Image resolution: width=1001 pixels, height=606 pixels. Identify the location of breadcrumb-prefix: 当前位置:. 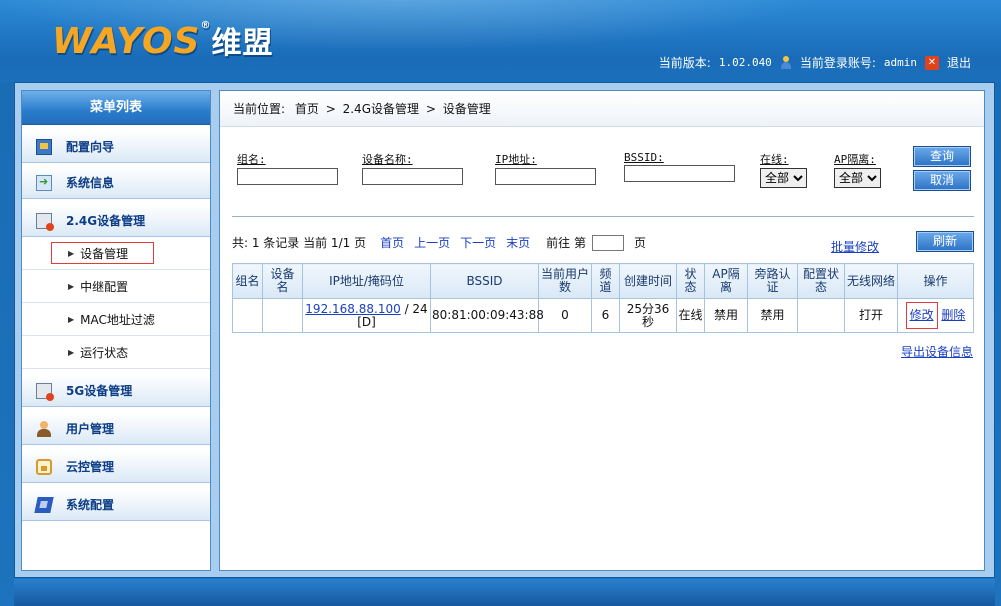
(259, 109).